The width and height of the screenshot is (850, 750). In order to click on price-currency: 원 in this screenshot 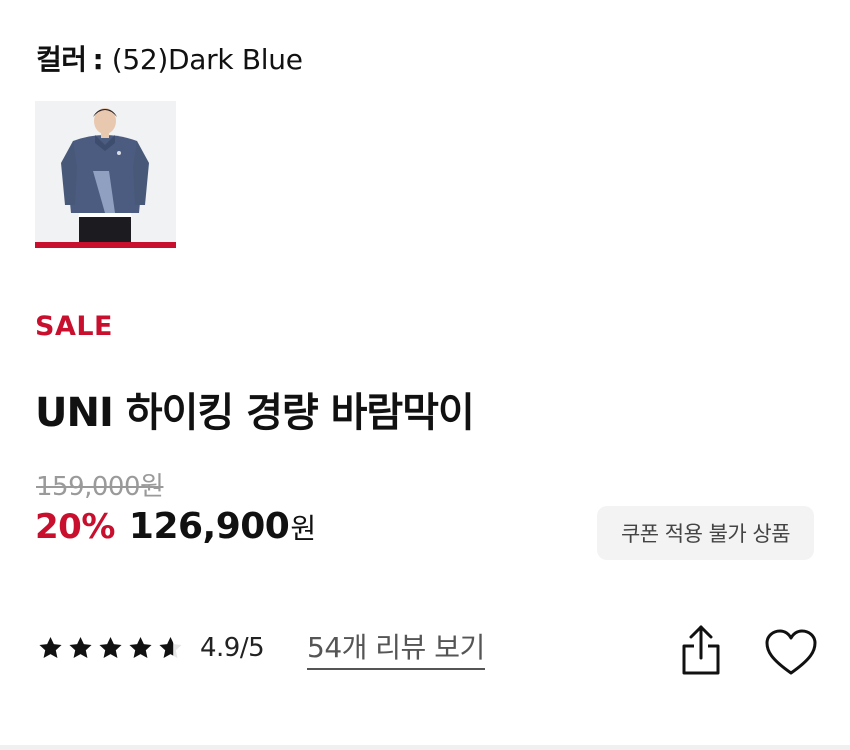, I will do `click(303, 528)`.